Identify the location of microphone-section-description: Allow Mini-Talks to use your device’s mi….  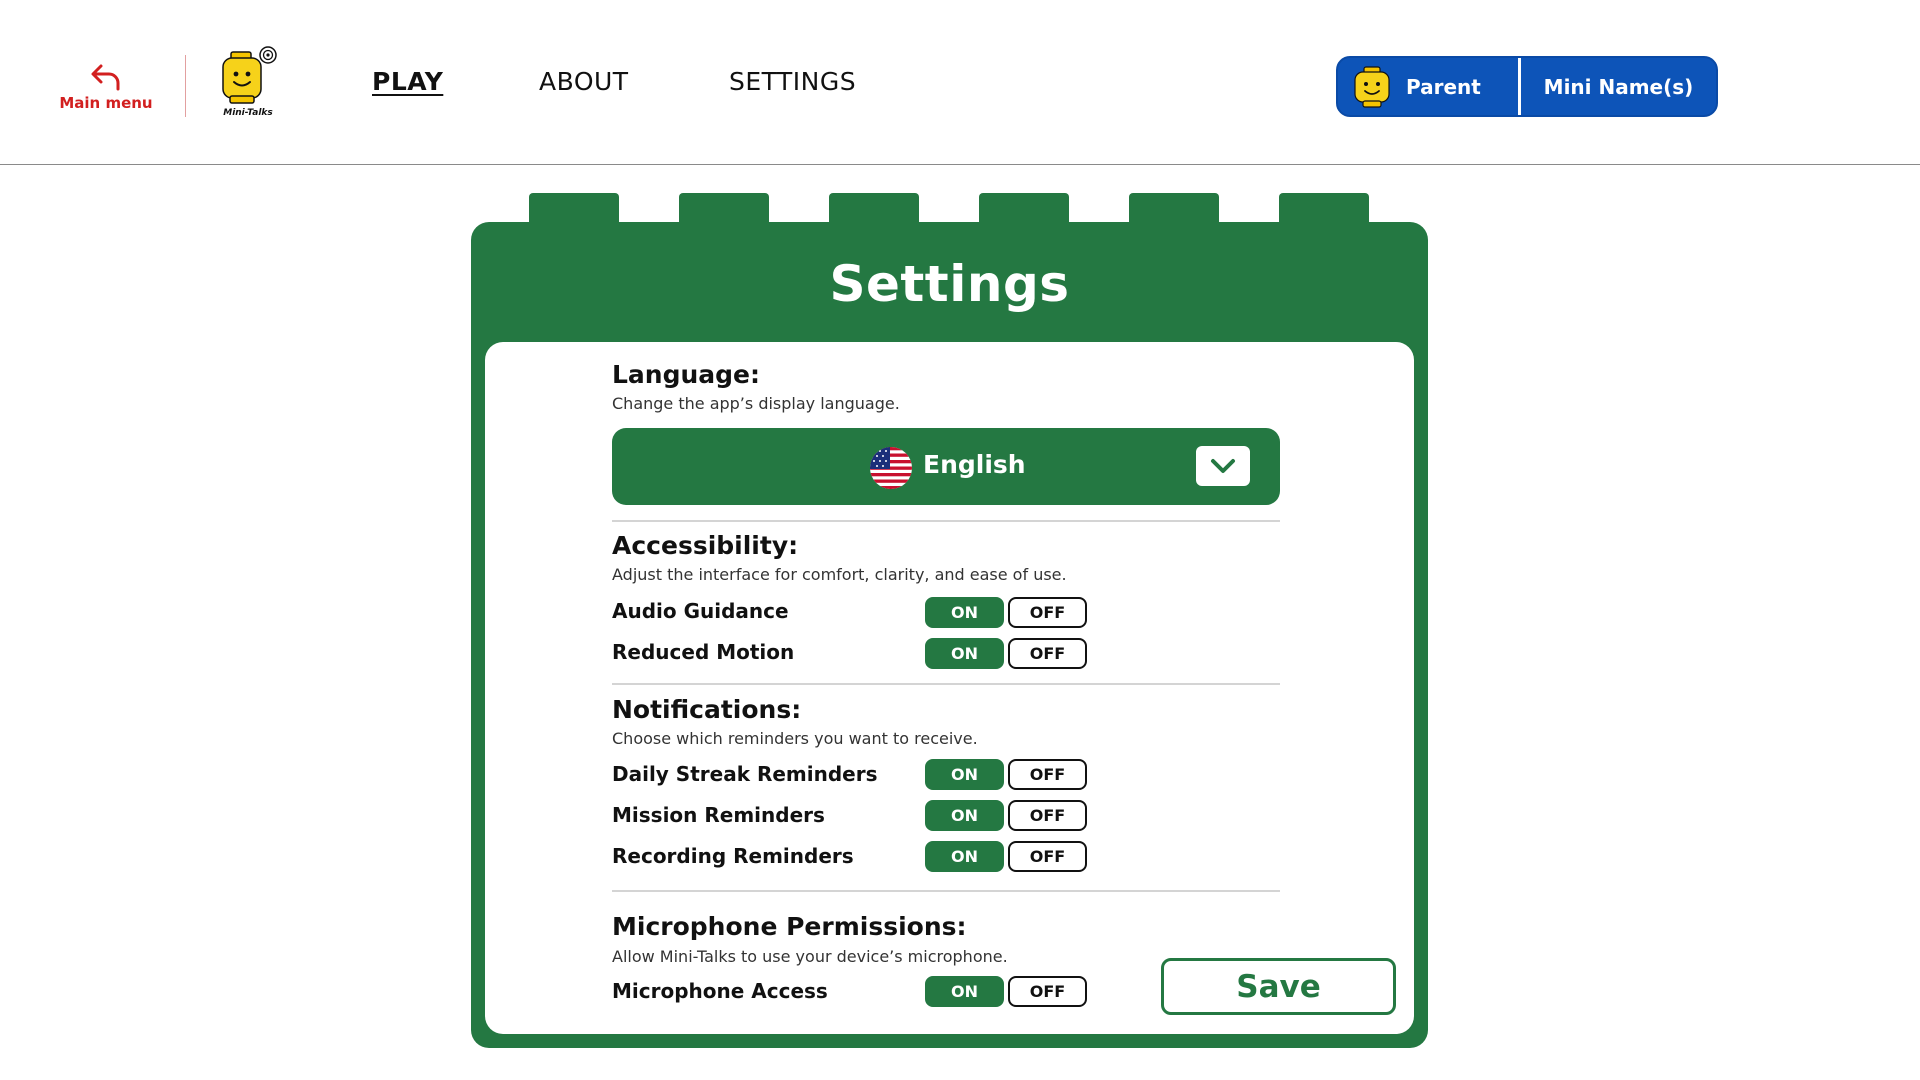
(810, 956).